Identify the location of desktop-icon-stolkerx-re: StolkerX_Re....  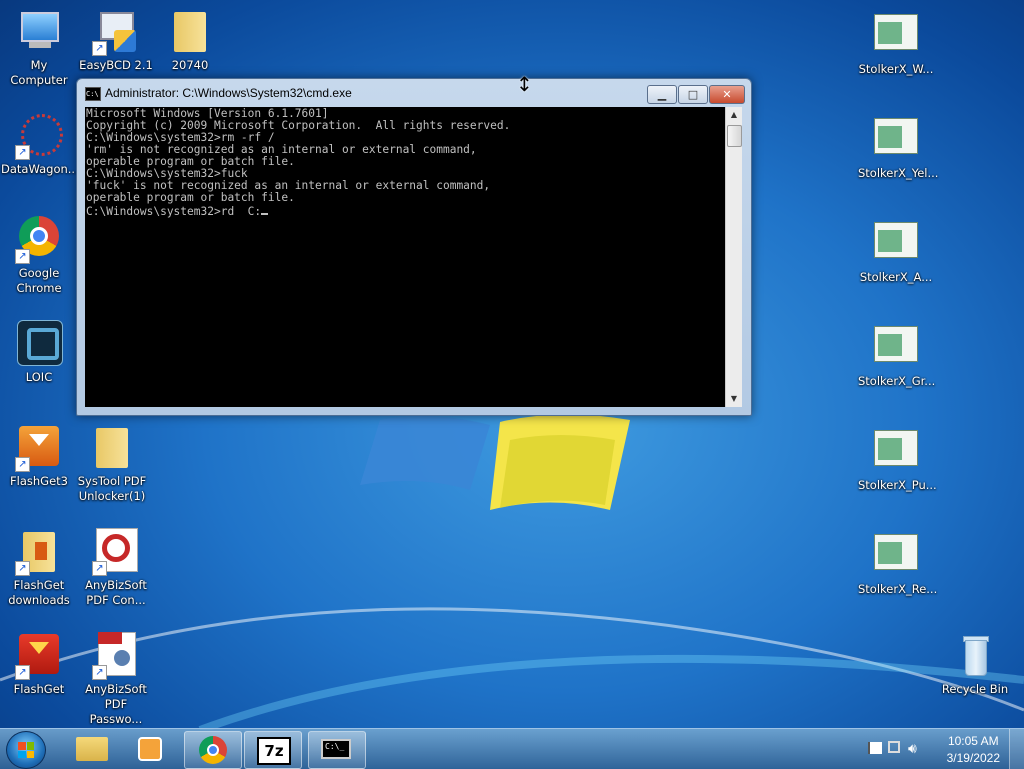
(897, 564).